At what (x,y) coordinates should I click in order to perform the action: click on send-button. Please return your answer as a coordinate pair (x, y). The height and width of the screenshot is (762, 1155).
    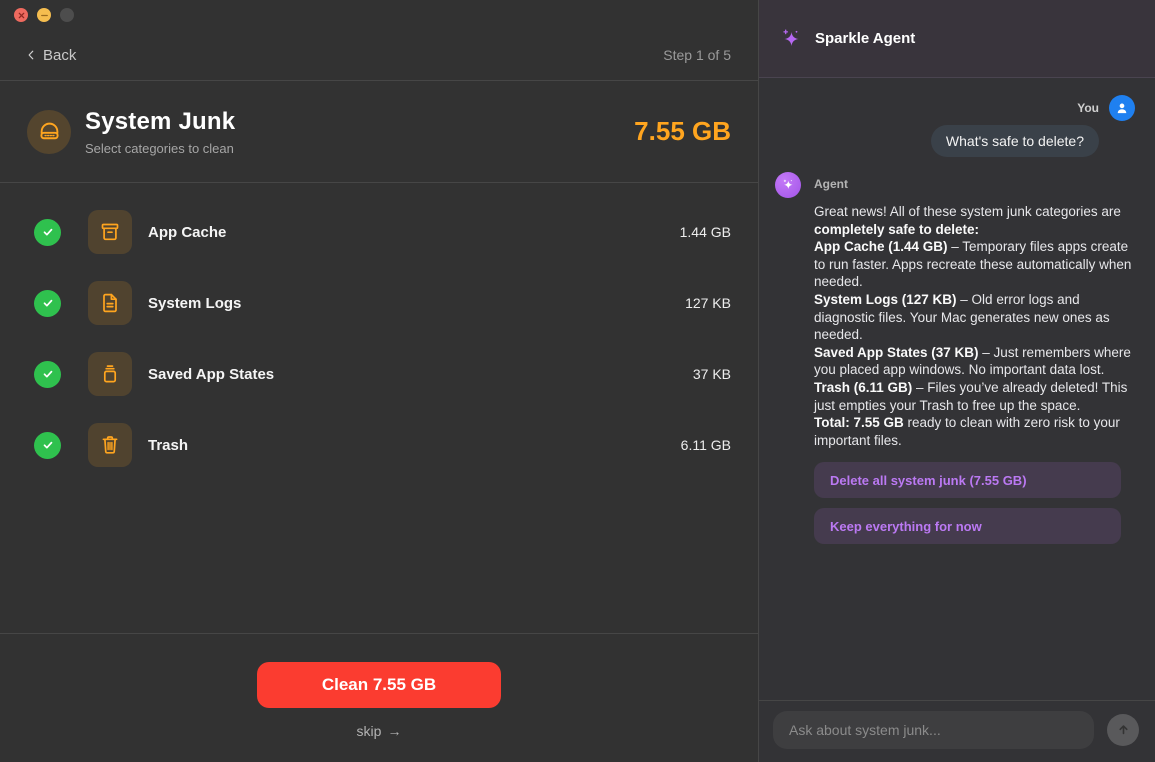
    Looking at the image, I should click on (1123, 729).